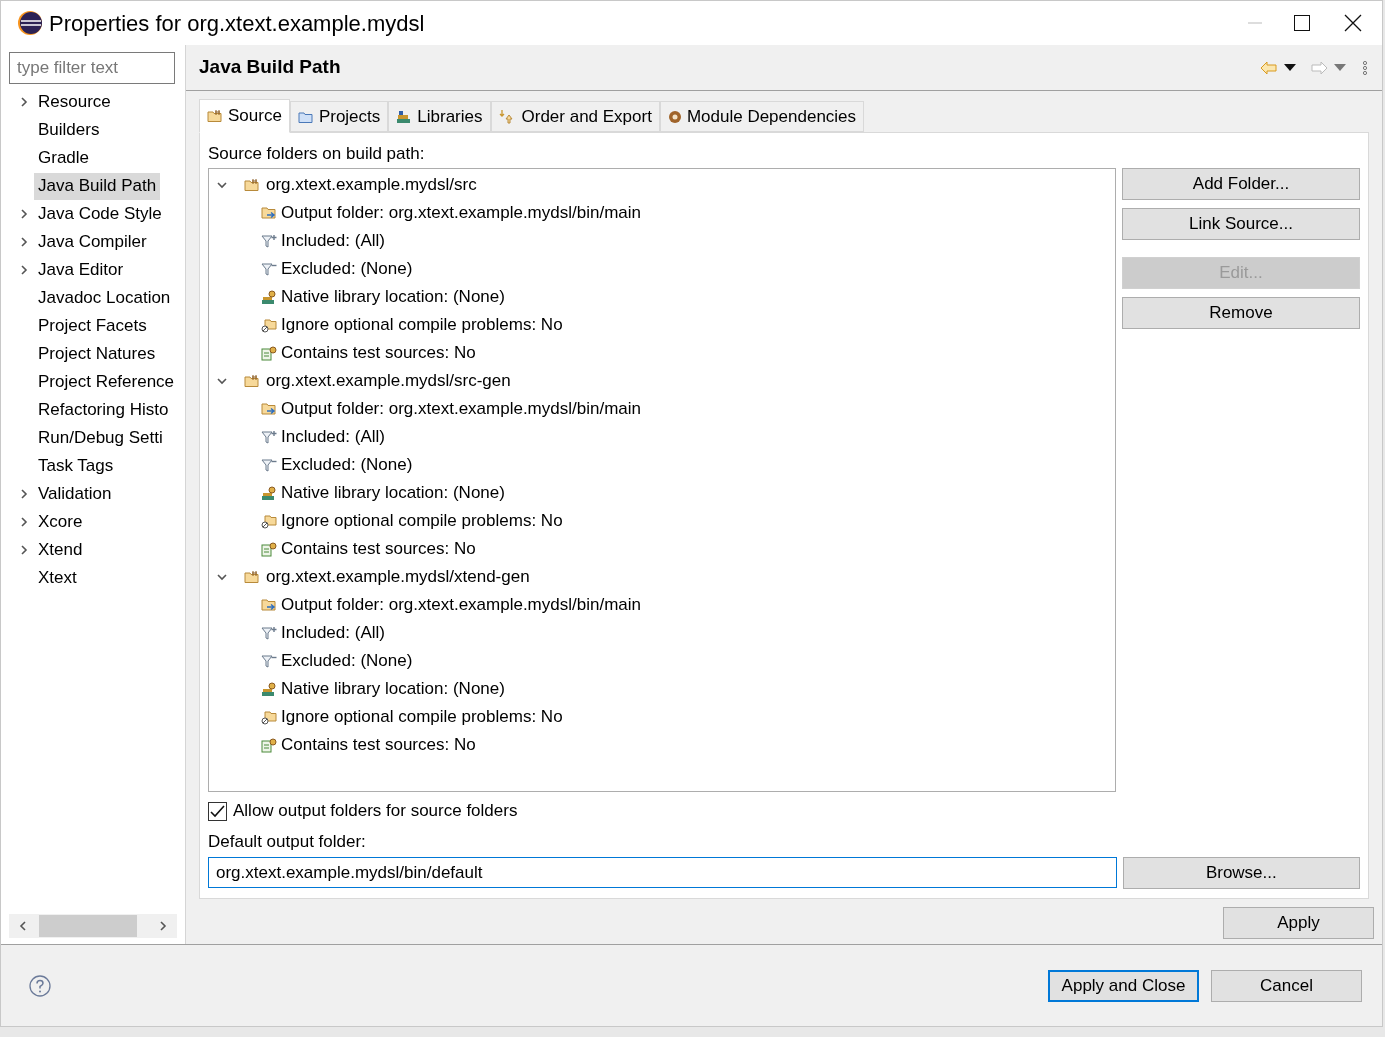 The width and height of the screenshot is (1385, 1037). What do you see at coordinates (575, 116) in the screenshot?
I see `tab: Order and Export` at bounding box center [575, 116].